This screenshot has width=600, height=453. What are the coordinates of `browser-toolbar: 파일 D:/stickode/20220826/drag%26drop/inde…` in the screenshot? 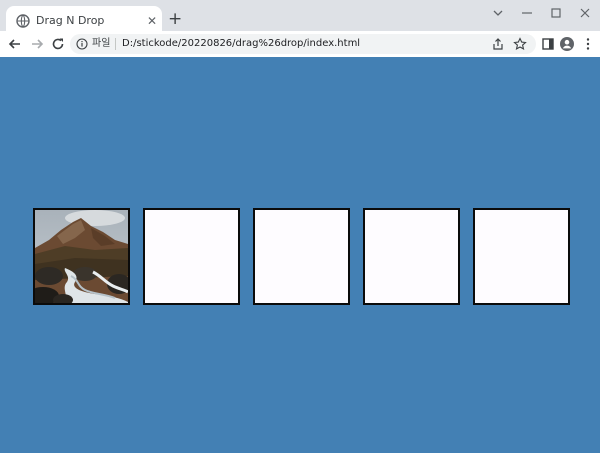 It's located at (300, 44).